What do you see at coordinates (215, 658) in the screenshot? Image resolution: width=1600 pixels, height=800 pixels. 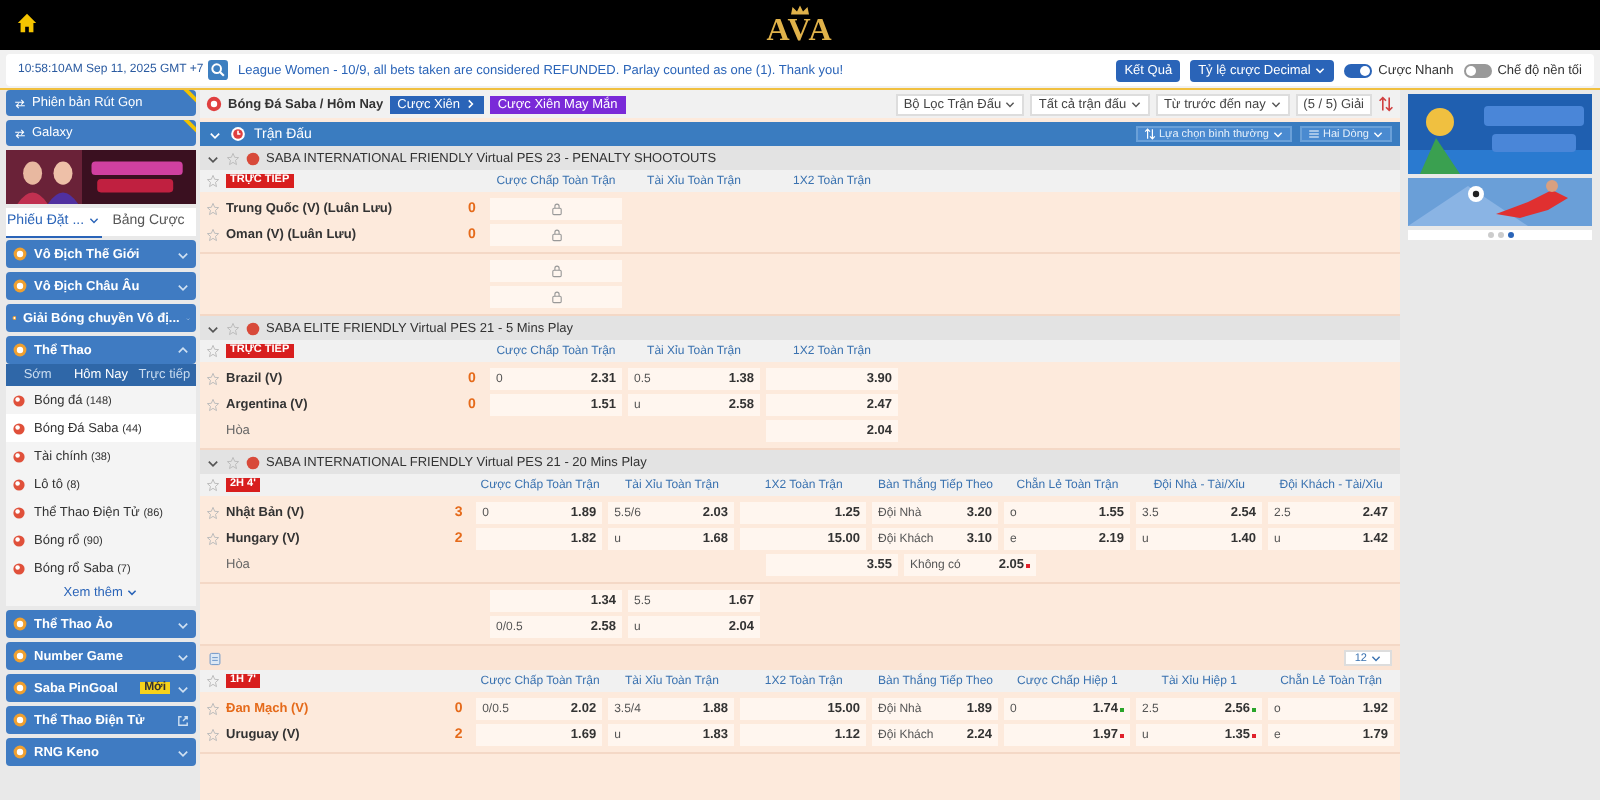 I see `expand-icon` at bounding box center [215, 658].